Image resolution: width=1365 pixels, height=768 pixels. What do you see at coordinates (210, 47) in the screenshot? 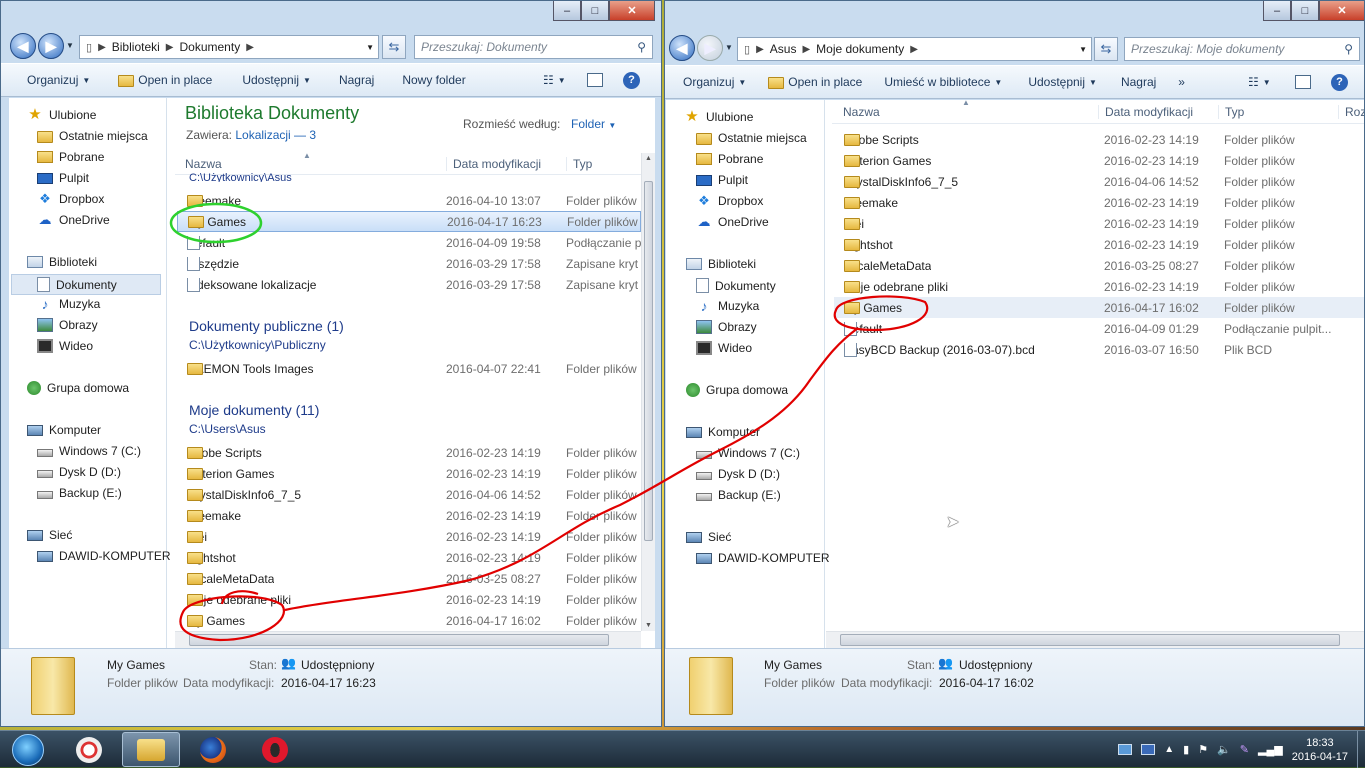
I see `breadcrumb-item: Dokumenty` at bounding box center [210, 47].